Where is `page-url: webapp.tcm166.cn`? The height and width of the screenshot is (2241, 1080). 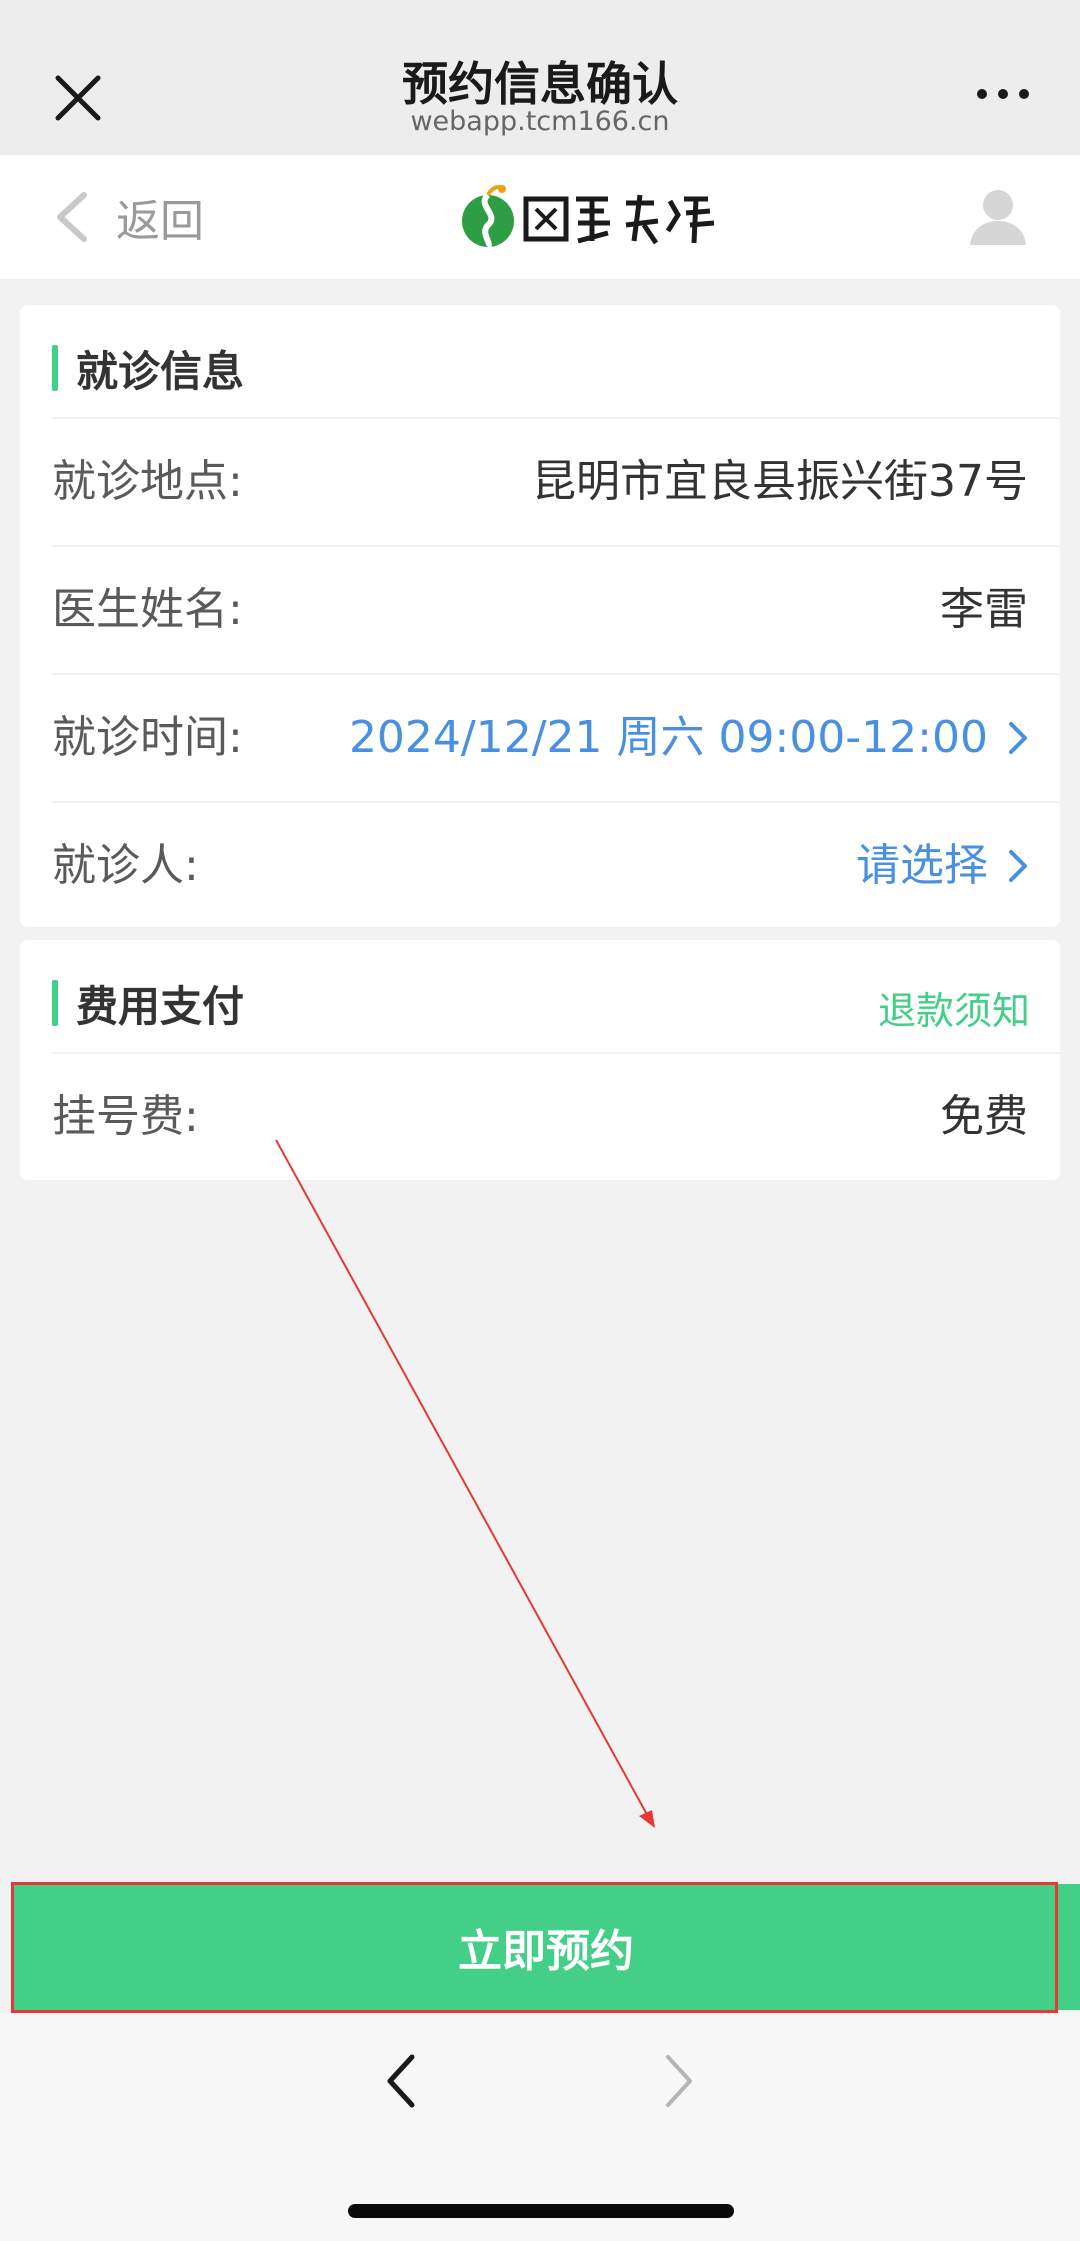 page-url: webapp.tcm166.cn is located at coordinates (540, 121).